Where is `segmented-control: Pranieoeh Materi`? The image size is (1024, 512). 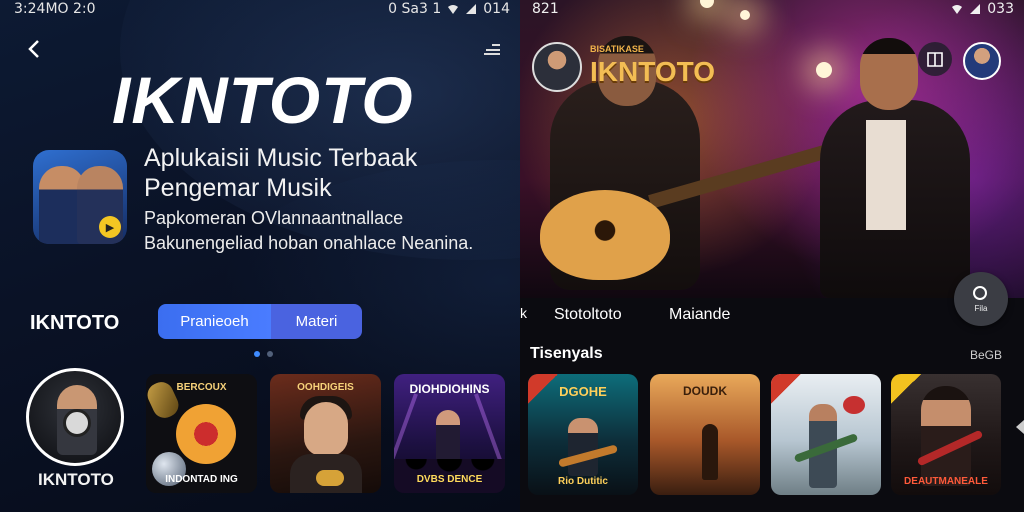
segmented-control: Pranieoeh Materi is located at coordinates (260, 321).